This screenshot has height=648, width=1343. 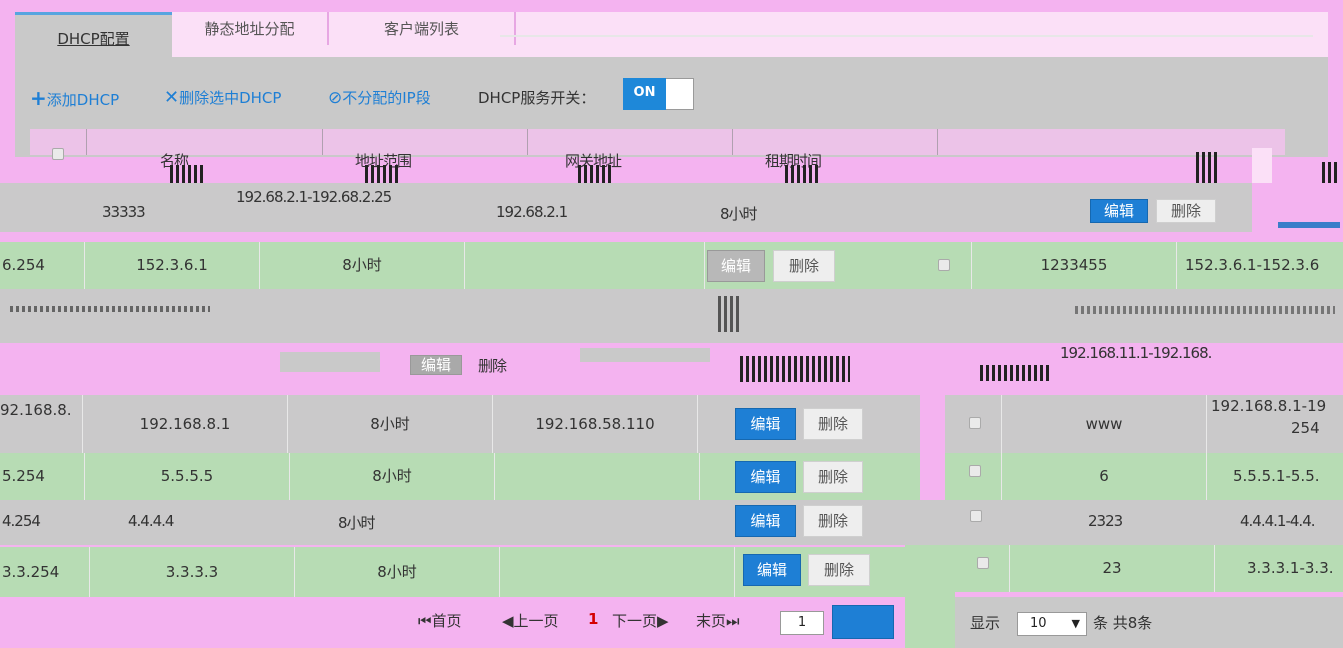 I want to click on tab-label: 客户端列表, so click(x=421, y=29).